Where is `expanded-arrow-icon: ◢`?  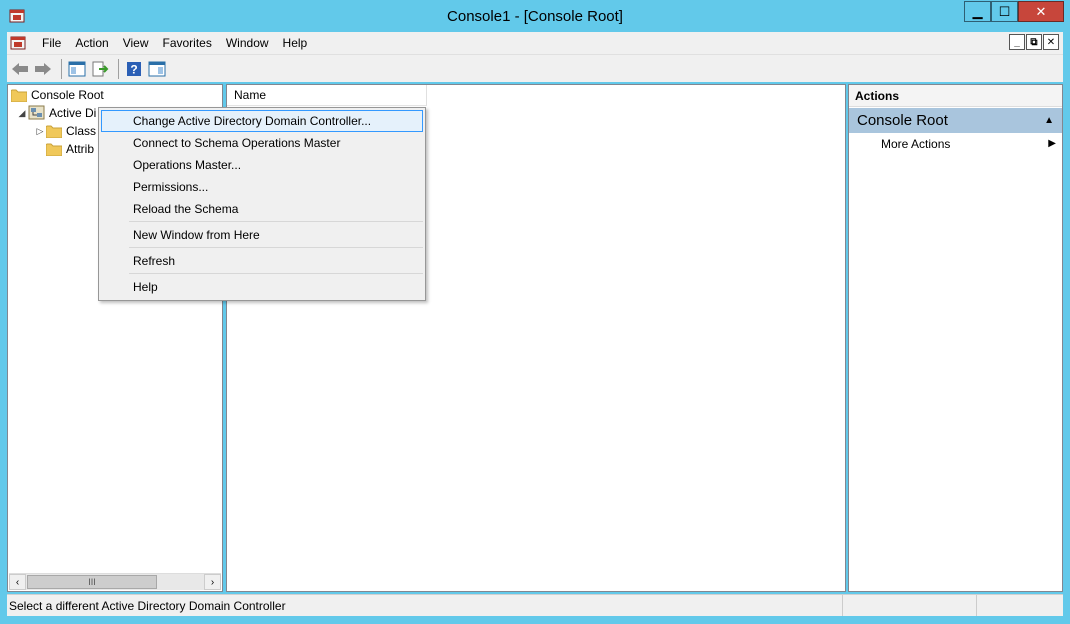
expanded-arrow-icon: ◢ is located at coordinates (22, 113).